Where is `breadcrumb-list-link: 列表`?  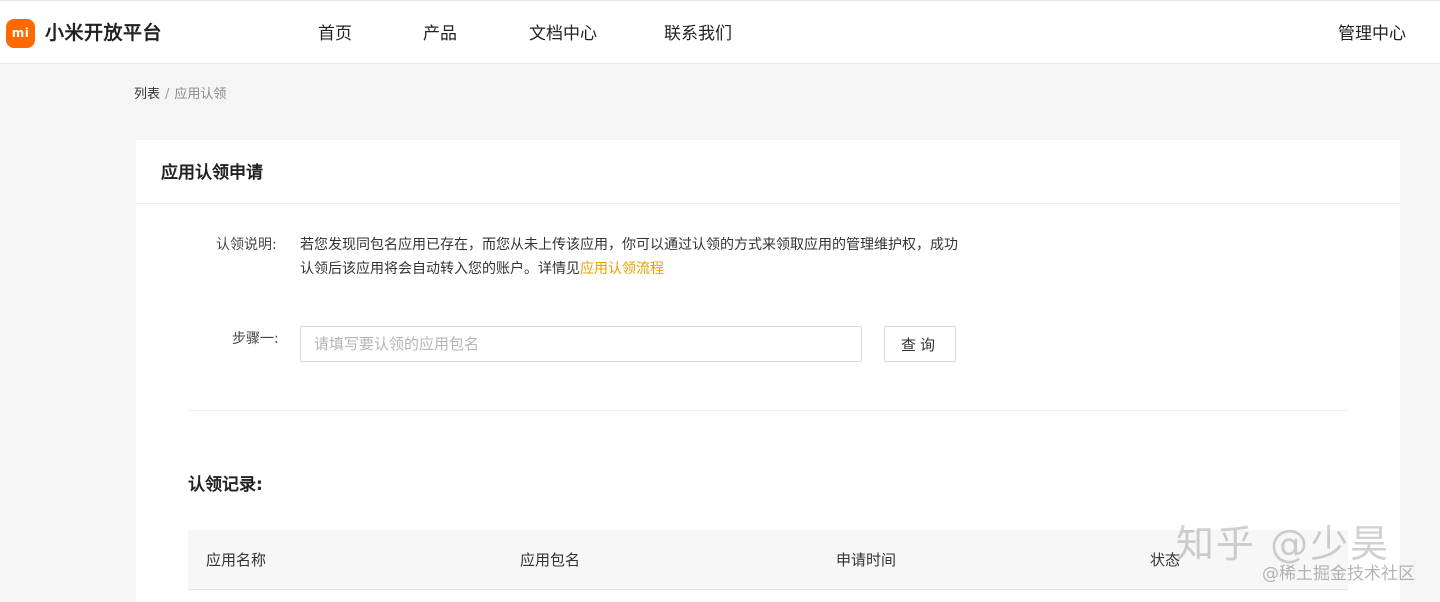 breadcrumb-list-link: 列表 is located at coordinates (147, 94).